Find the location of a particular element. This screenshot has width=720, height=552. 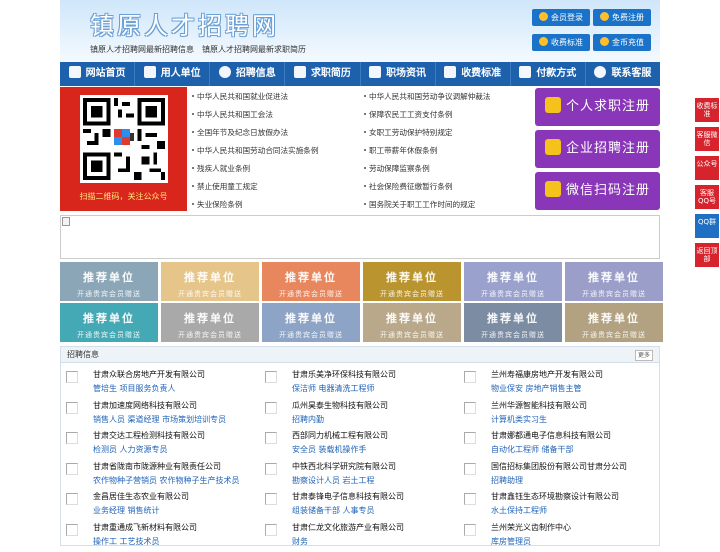

login-button: 会员登录 is located at coordinates (561, 17).